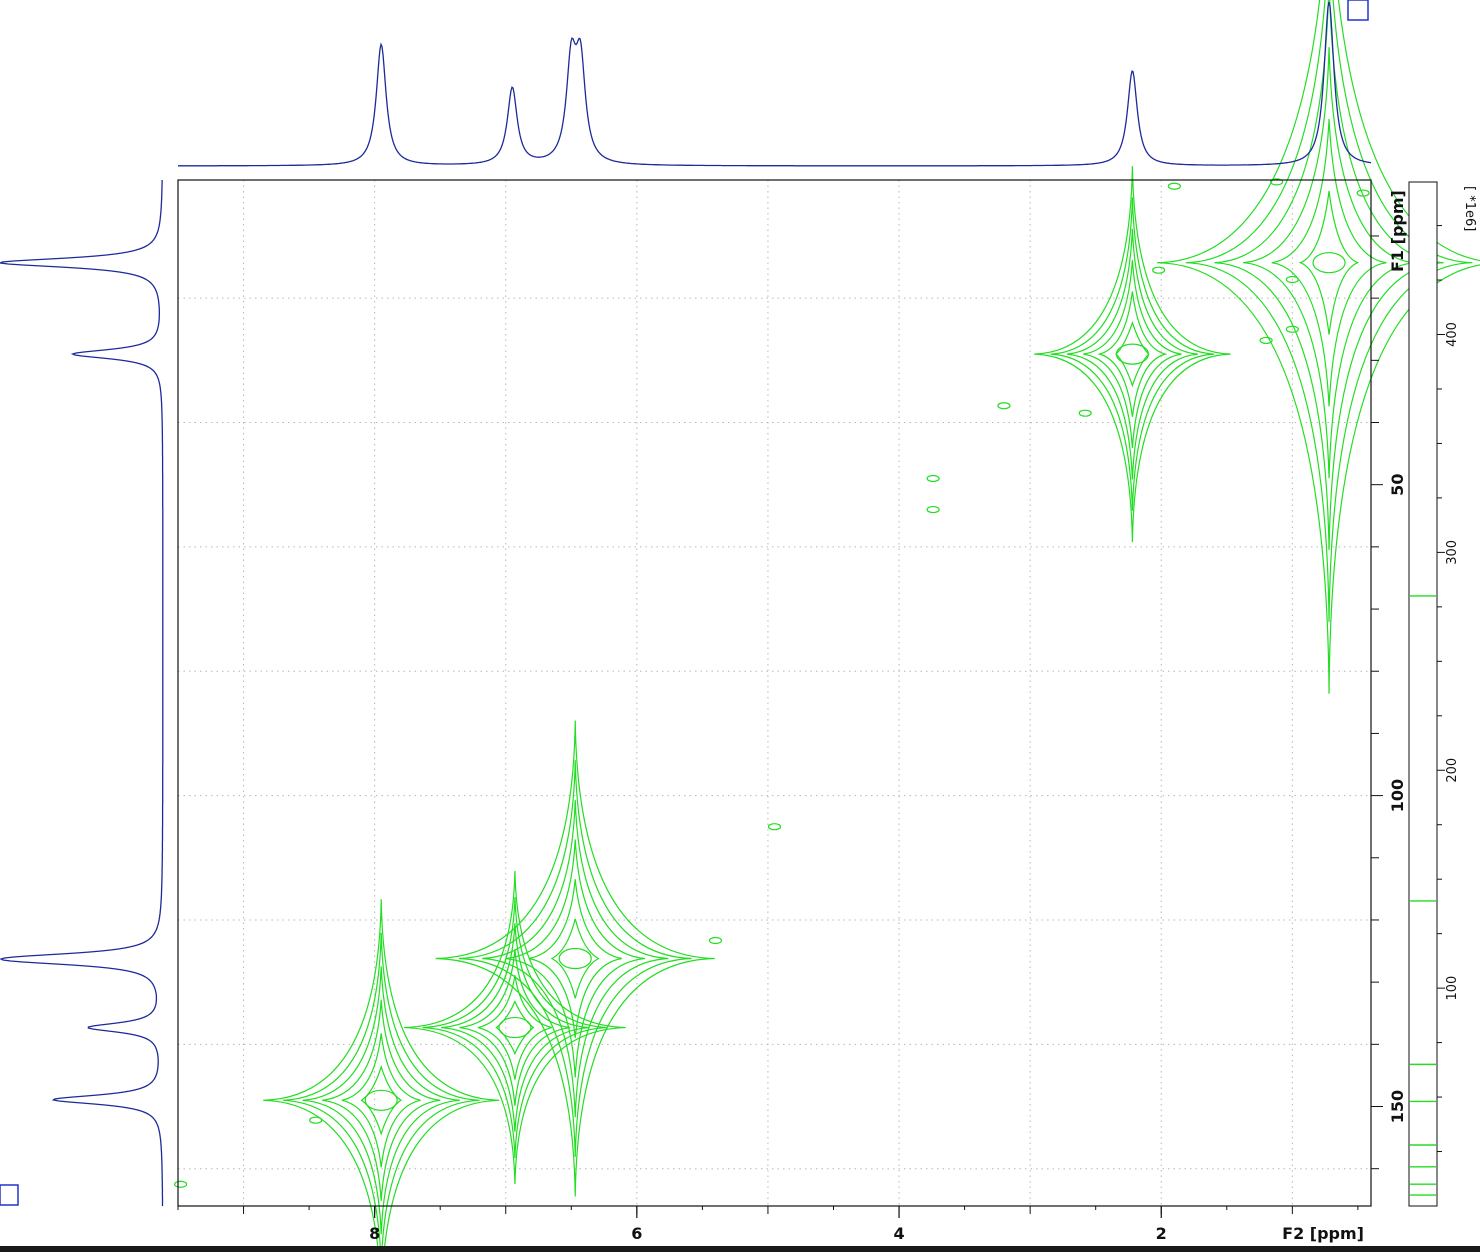 The width and height of the screenshot is (1480, 1256). What do you see at coordinates (1323, 1233) in the screenshot?
I see `f2-axis-label: F2 [ppm]` at bounding box center [1323, 1233].